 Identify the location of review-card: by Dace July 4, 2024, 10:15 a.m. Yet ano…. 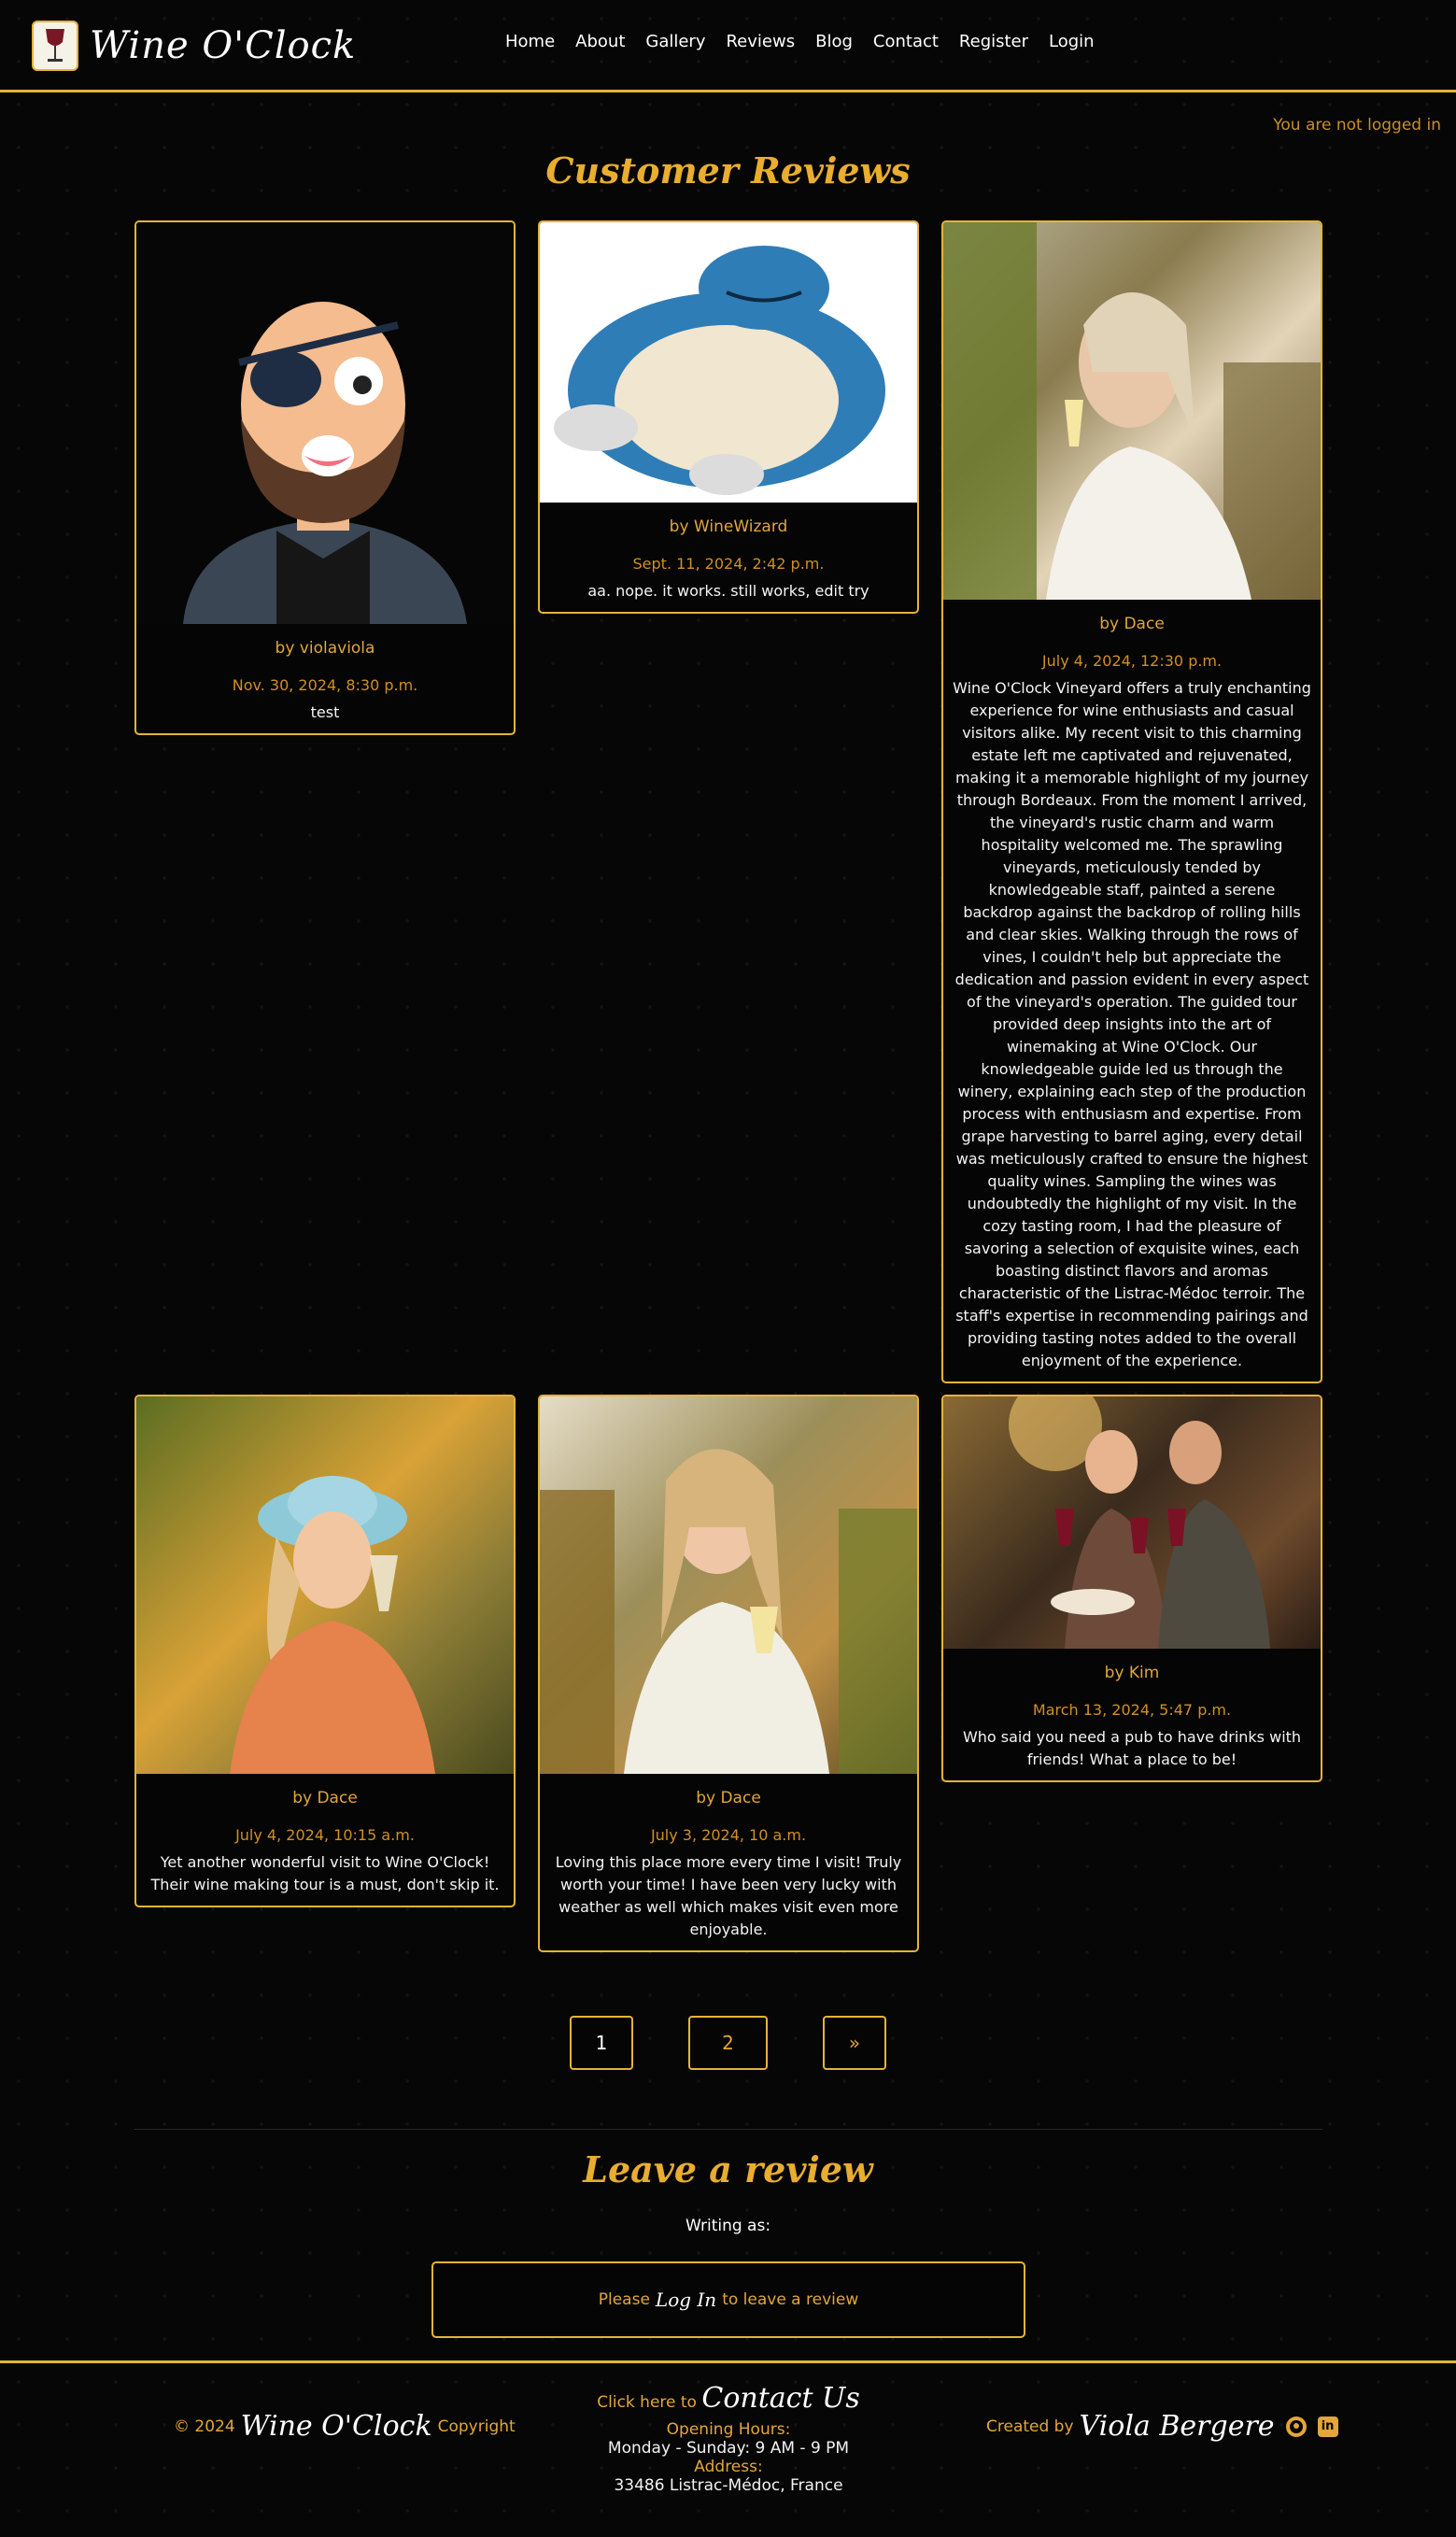
(325, 1651).